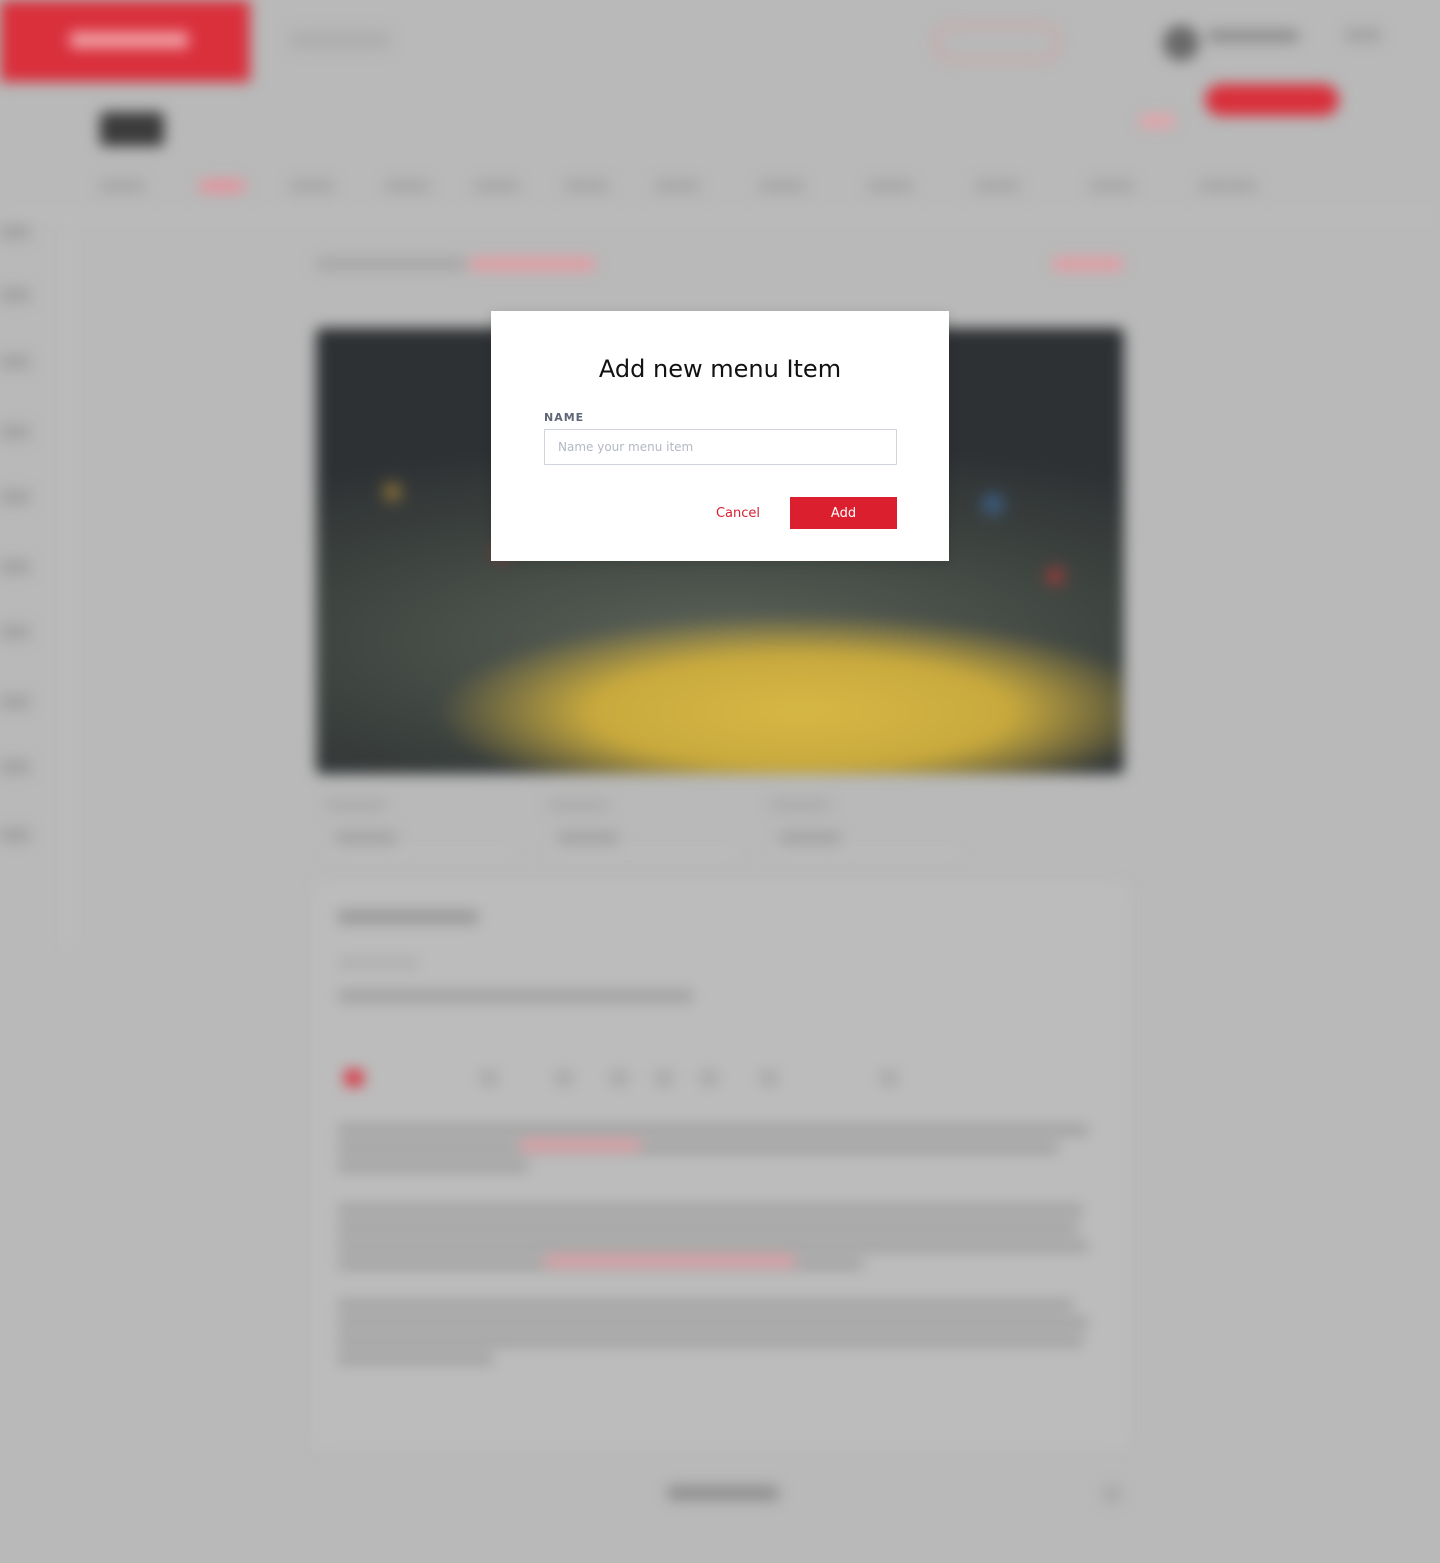 The height and width of the screenshot is (1563, 1440). I want to click on breadcrumb-blur, so click(391, 264).